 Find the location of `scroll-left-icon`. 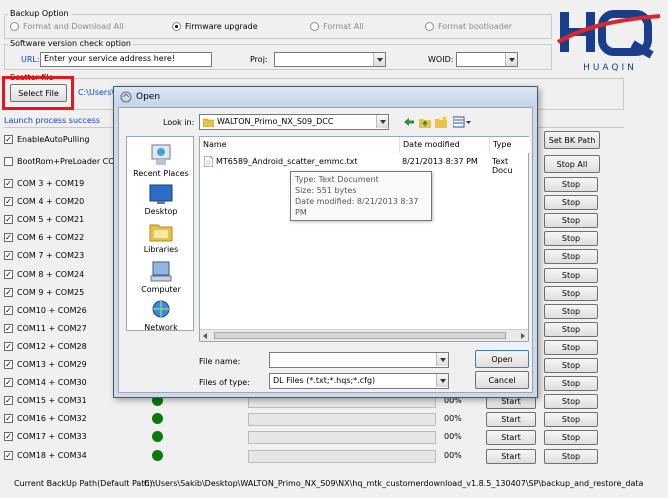

scroll-left-icon is located at coordinates (205, 336).